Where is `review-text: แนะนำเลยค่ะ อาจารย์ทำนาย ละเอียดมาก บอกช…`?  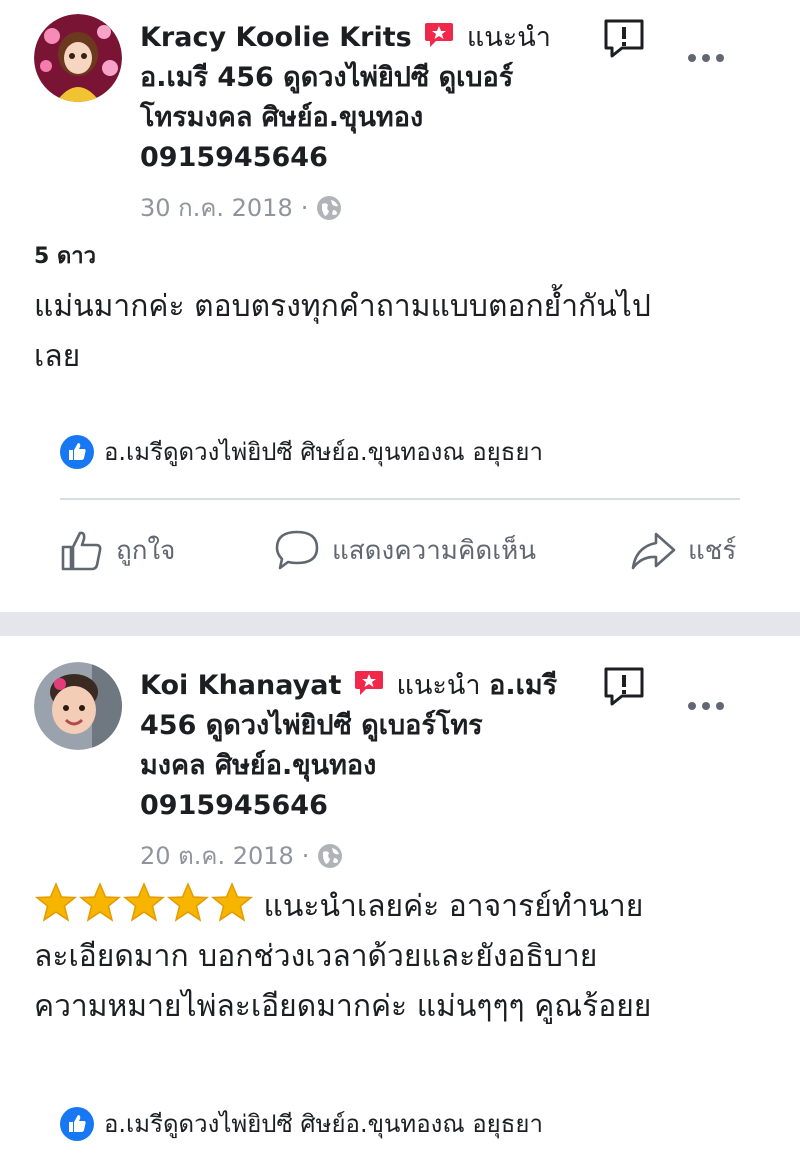 review-text: แนะนำเลยค่ะ อาจารย์ทำนาย ละเอียดมาก บอกช… is located at coordinates (404, 957).